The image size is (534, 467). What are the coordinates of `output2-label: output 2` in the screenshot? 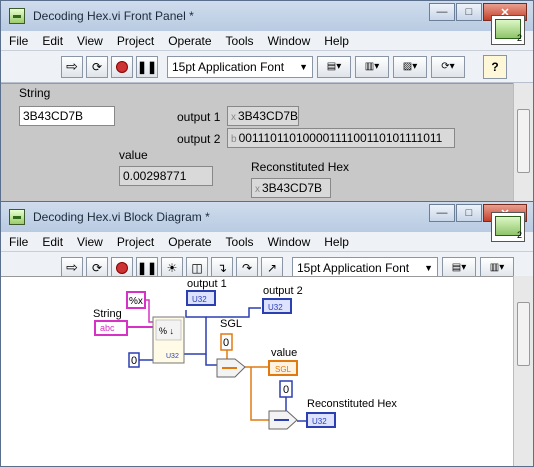 It's located at (199, 139).